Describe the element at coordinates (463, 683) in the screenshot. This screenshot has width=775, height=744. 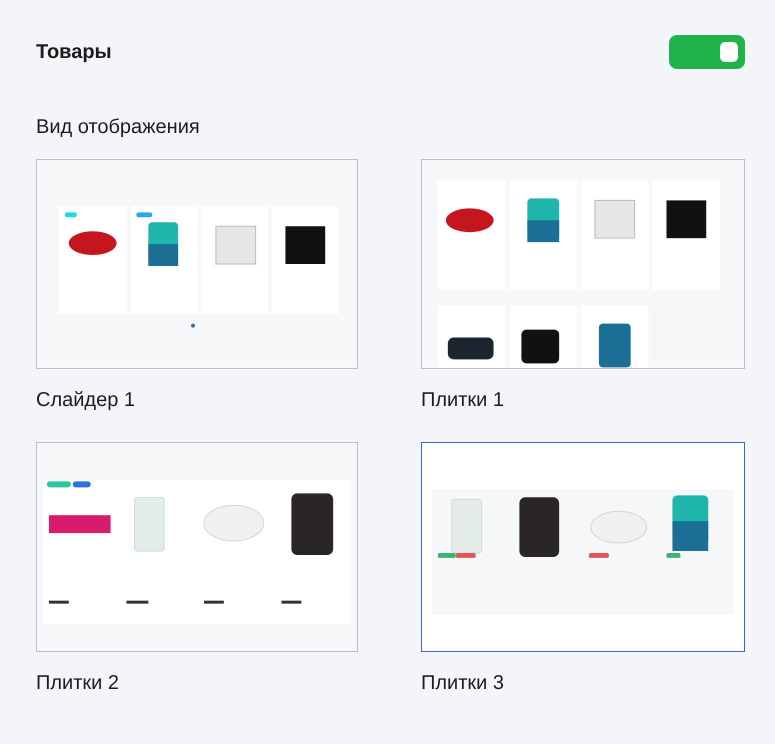
I see `layout-label: Плитки 3` at that location.